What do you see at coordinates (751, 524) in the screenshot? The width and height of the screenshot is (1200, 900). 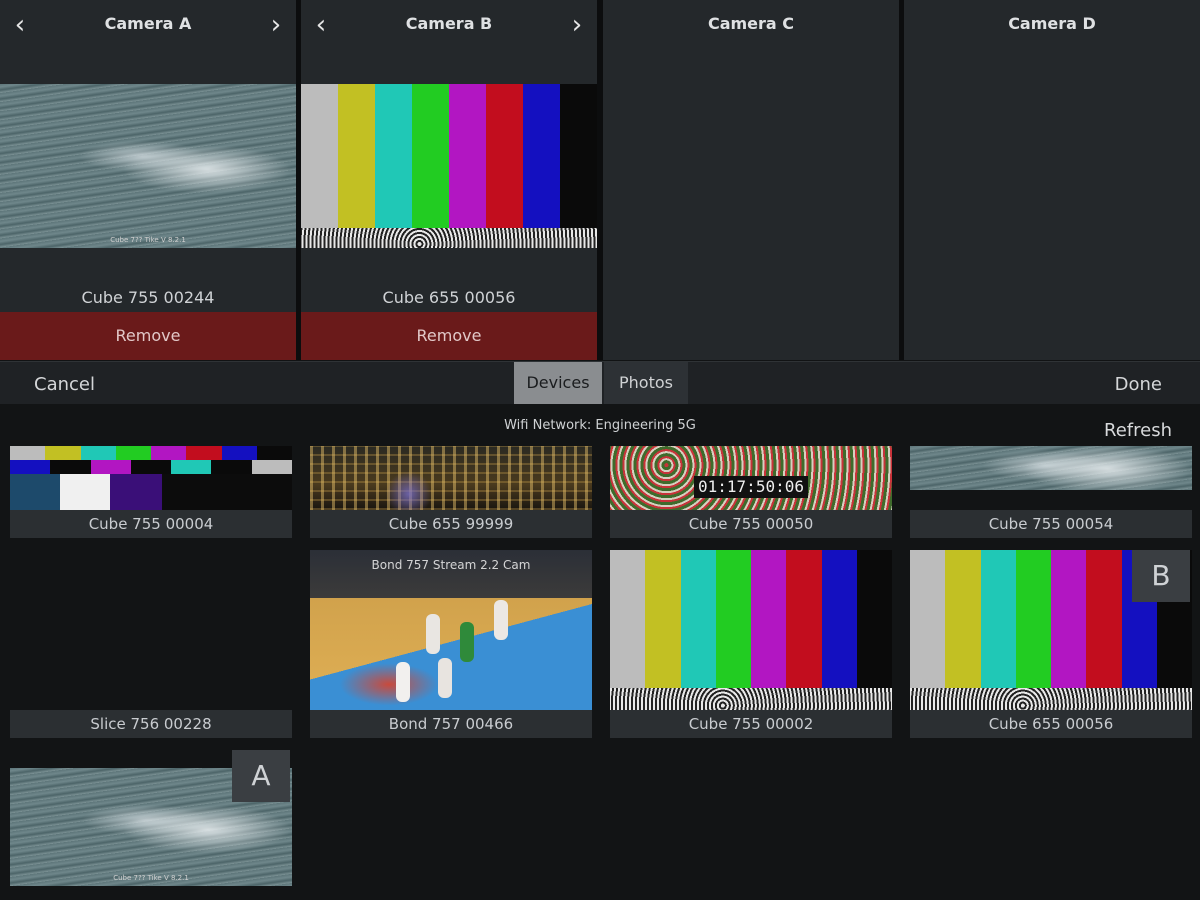 I see `device-name: Cube 755 00050` at bounding box center [751, 524].